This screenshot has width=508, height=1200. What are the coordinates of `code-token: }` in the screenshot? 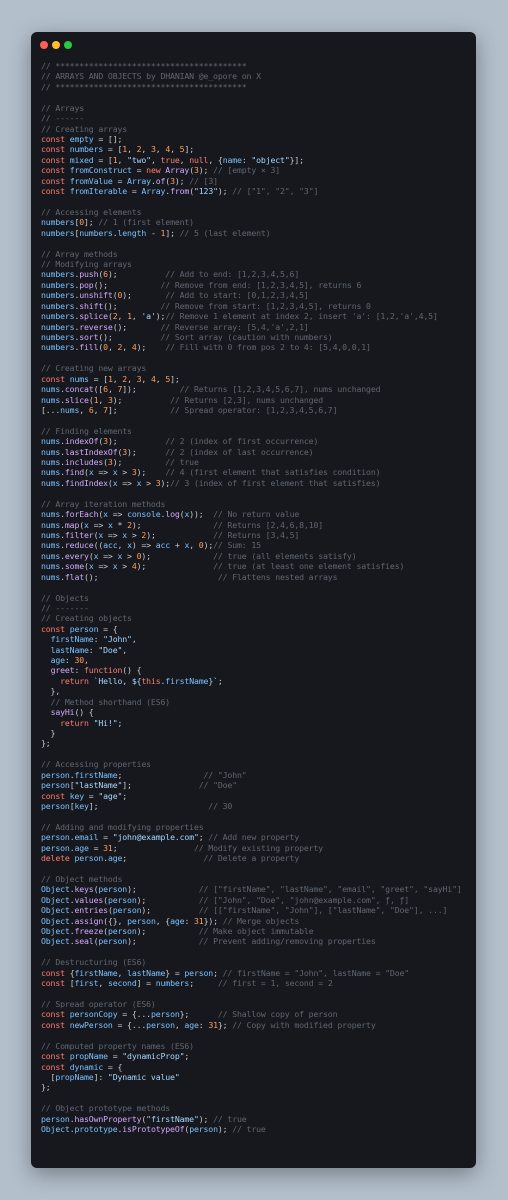 It's located at (48, 733).